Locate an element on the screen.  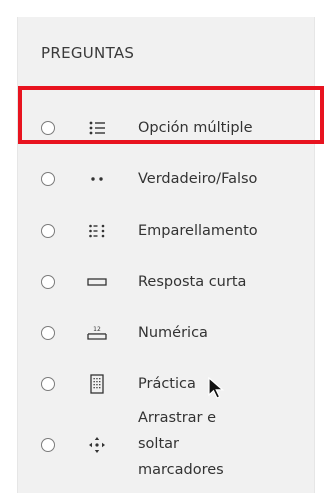
question-type-label: Arrastrar e soltar marcadores is located at coordinates (181, 444).